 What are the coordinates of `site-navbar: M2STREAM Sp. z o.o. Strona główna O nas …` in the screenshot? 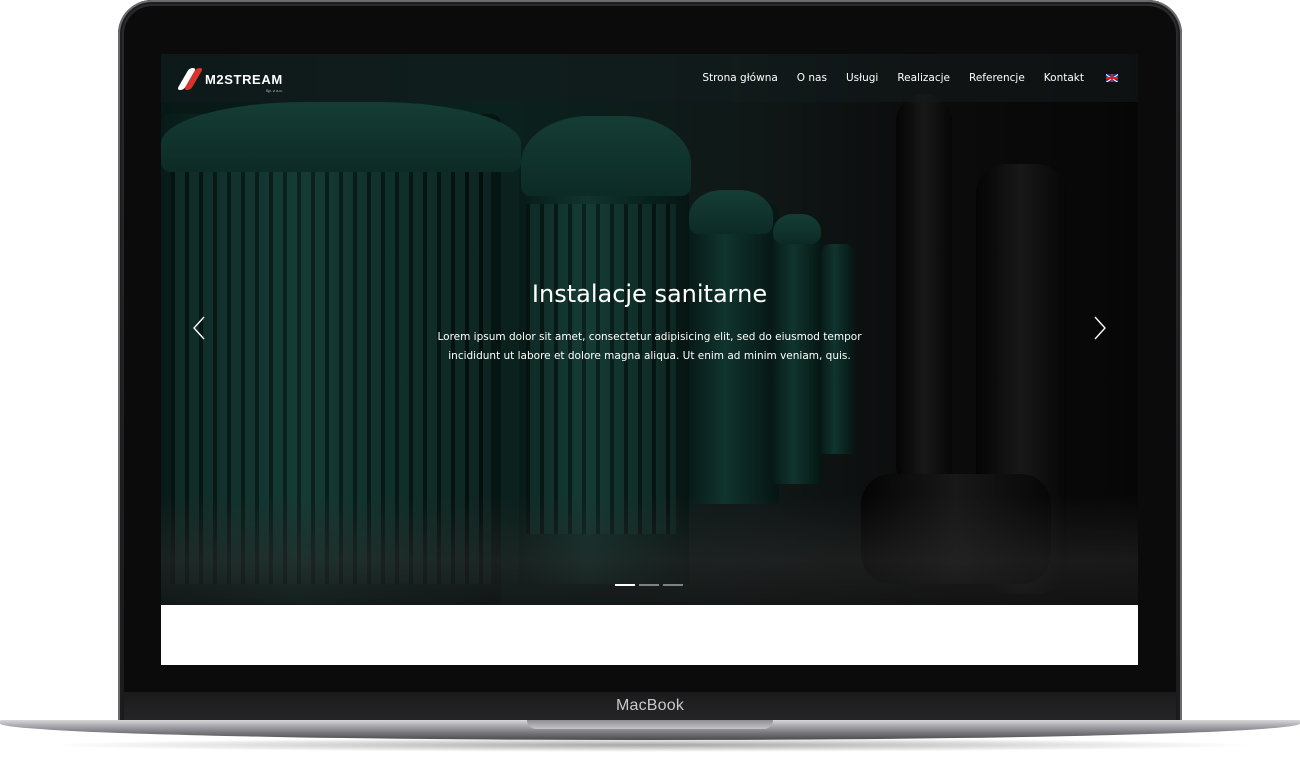 It's located at (649, 78).